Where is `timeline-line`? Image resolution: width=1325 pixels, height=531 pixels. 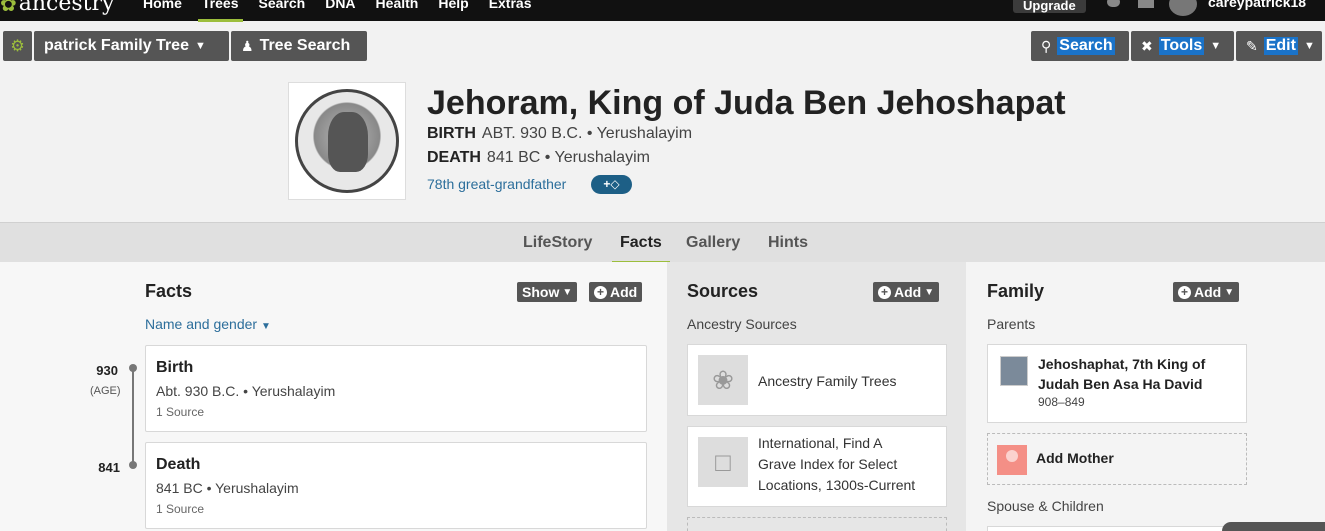 timeline-line is located at coordinates (133, 419).